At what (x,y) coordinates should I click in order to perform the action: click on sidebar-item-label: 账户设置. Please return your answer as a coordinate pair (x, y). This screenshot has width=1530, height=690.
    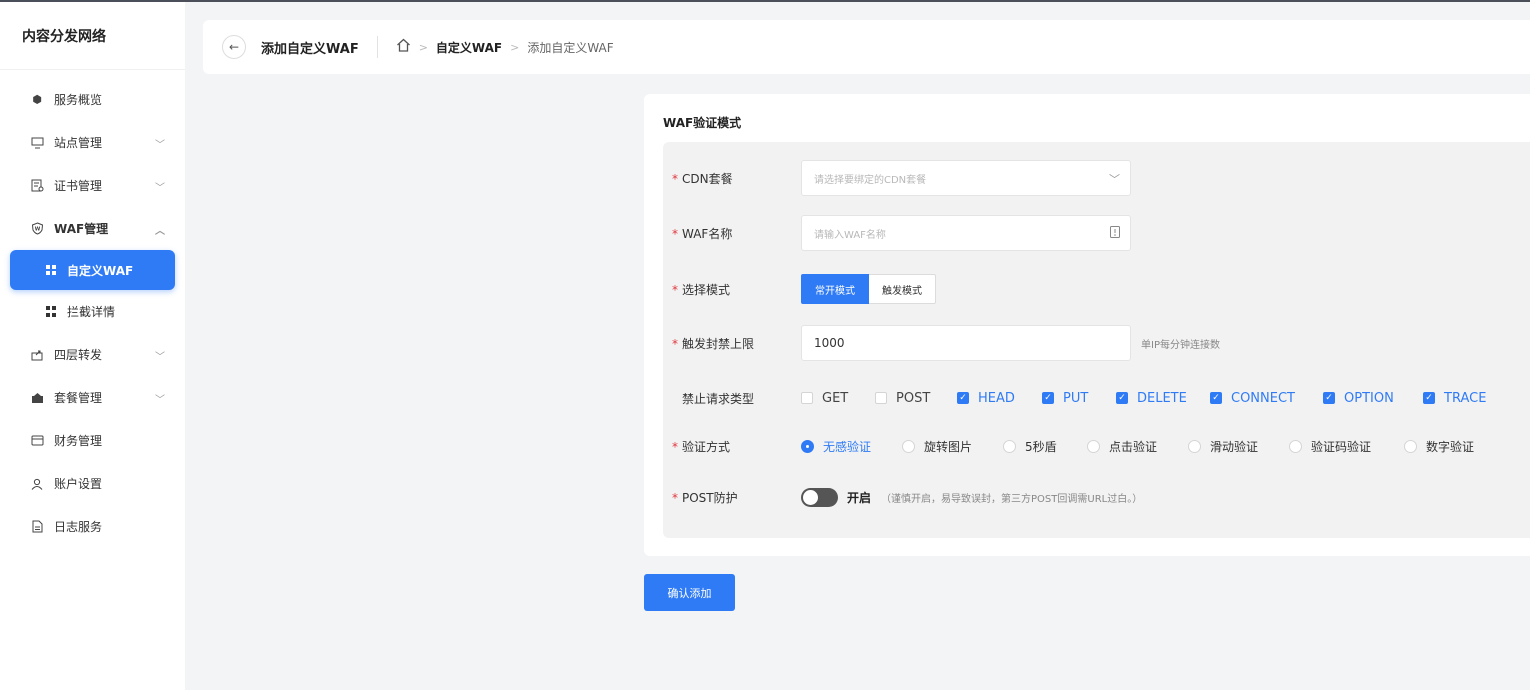
    Looking at the image, I should click on (78, 484).